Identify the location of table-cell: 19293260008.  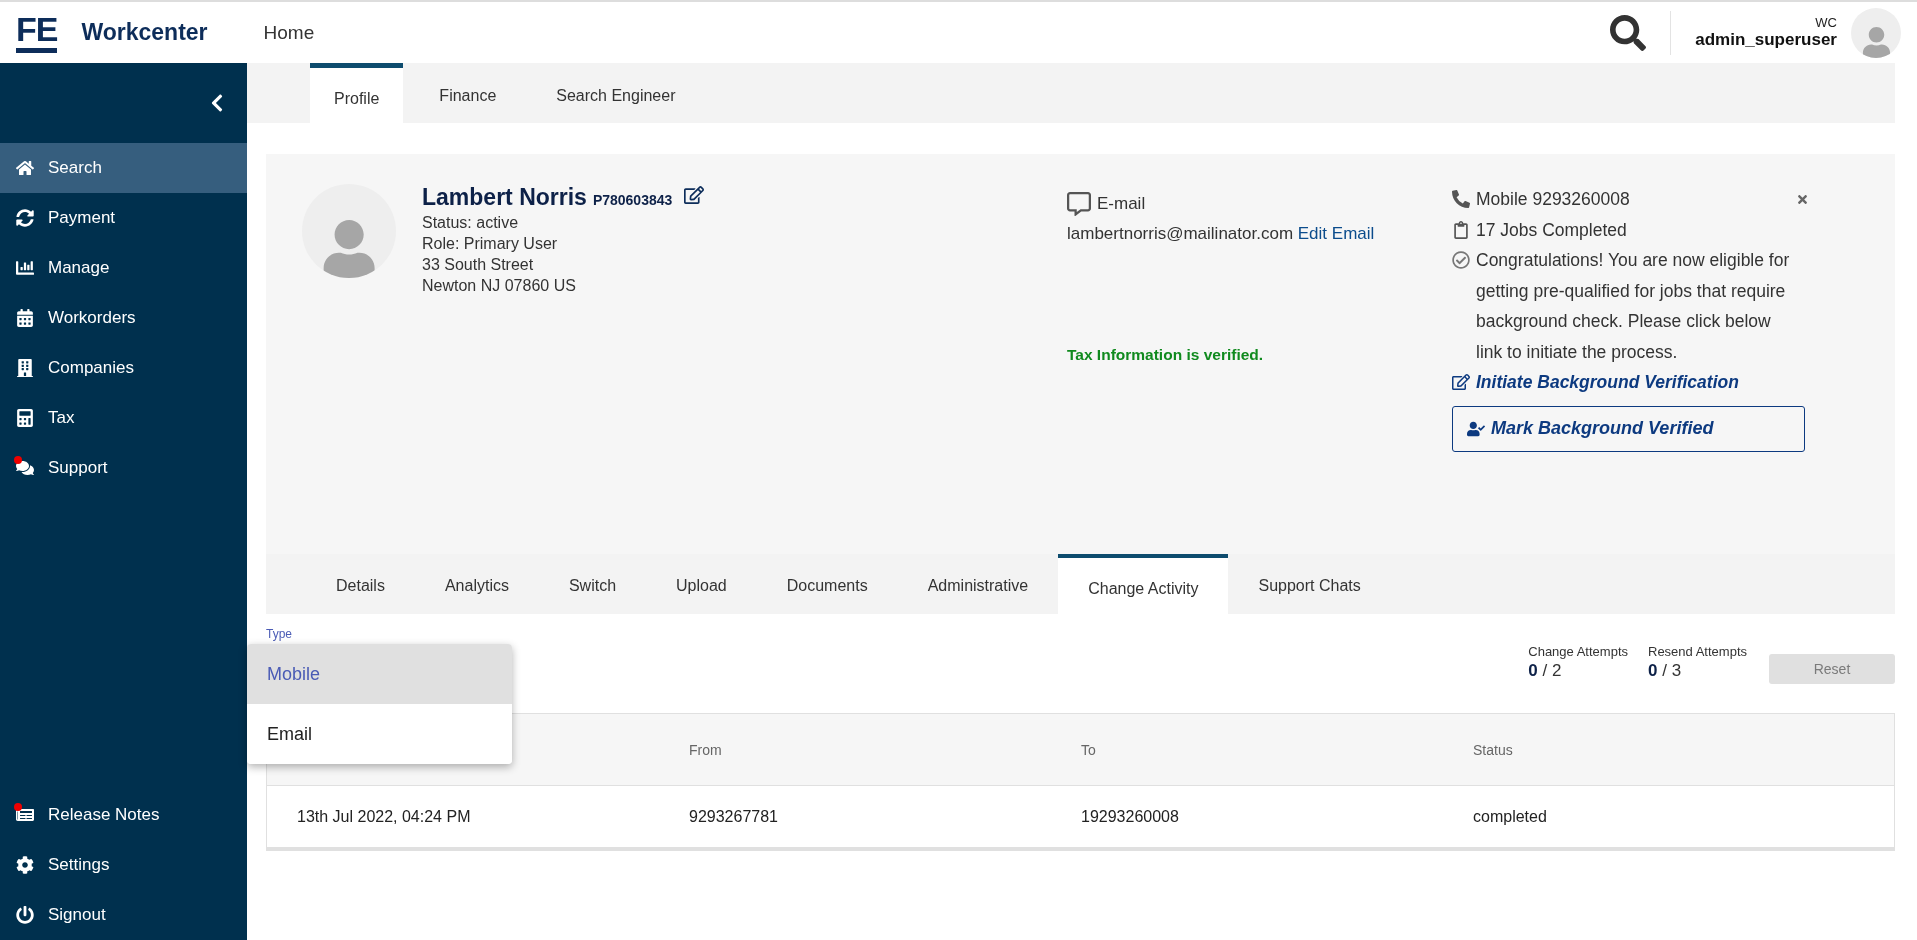
(1130, 816).